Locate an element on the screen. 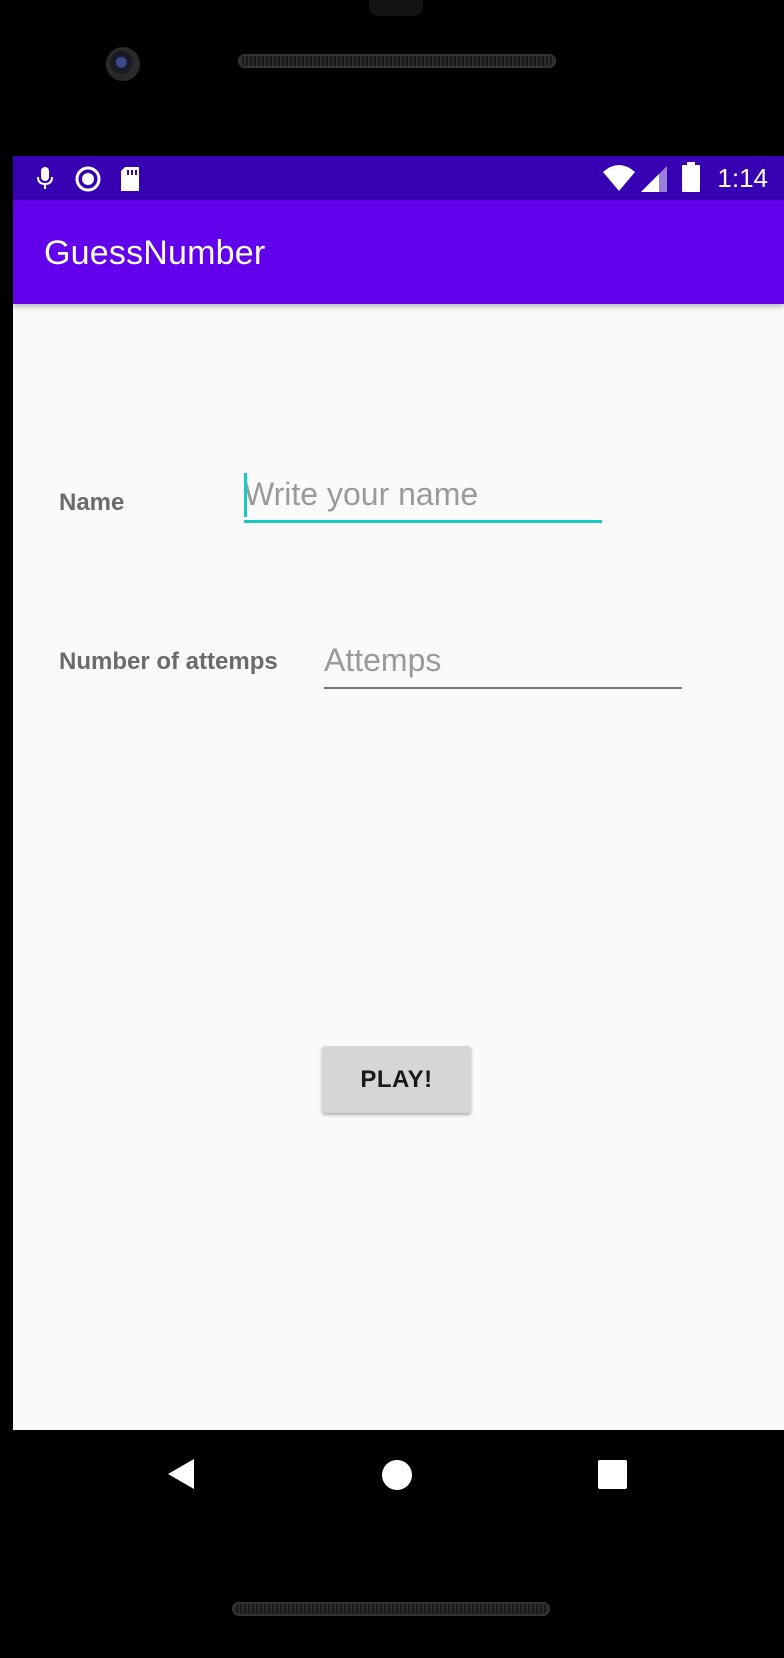  status-time: 1:14 is located at coordinates (742, 178).